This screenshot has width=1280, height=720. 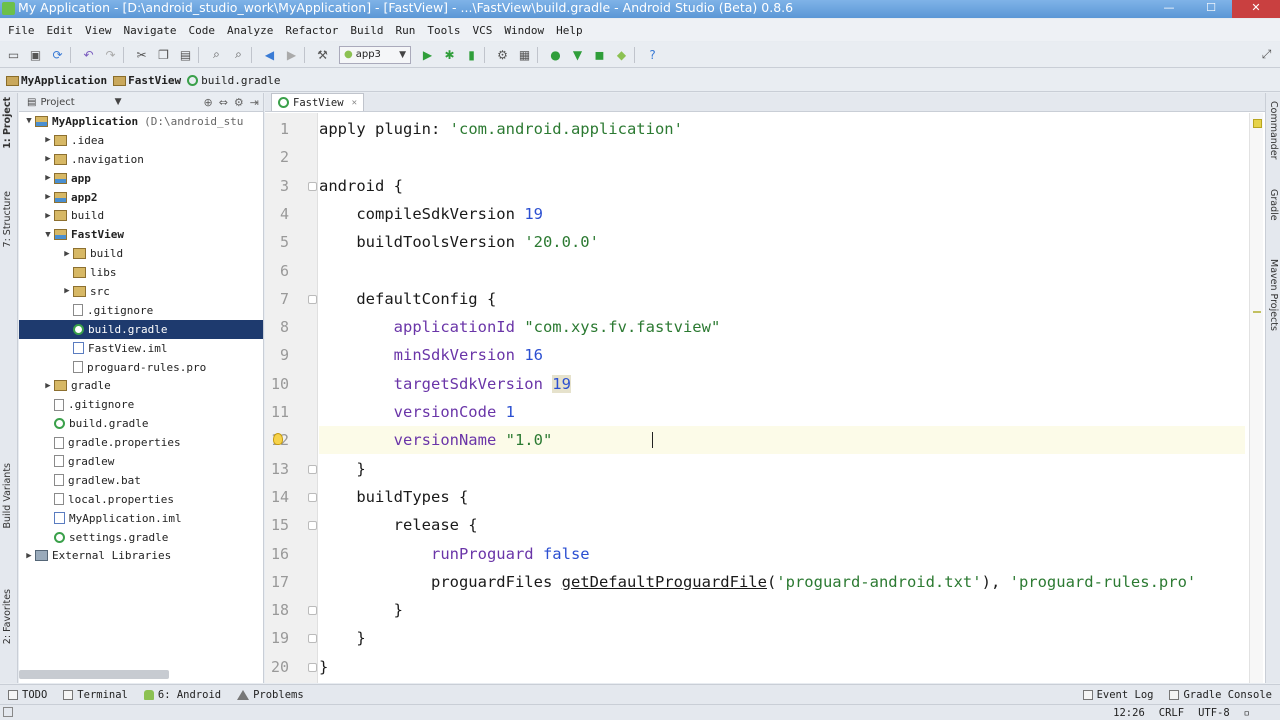 What do you see at coordinates (569, 30) in the screenshot?
I see `menu-help: Help` at bounding box center [569, 30].